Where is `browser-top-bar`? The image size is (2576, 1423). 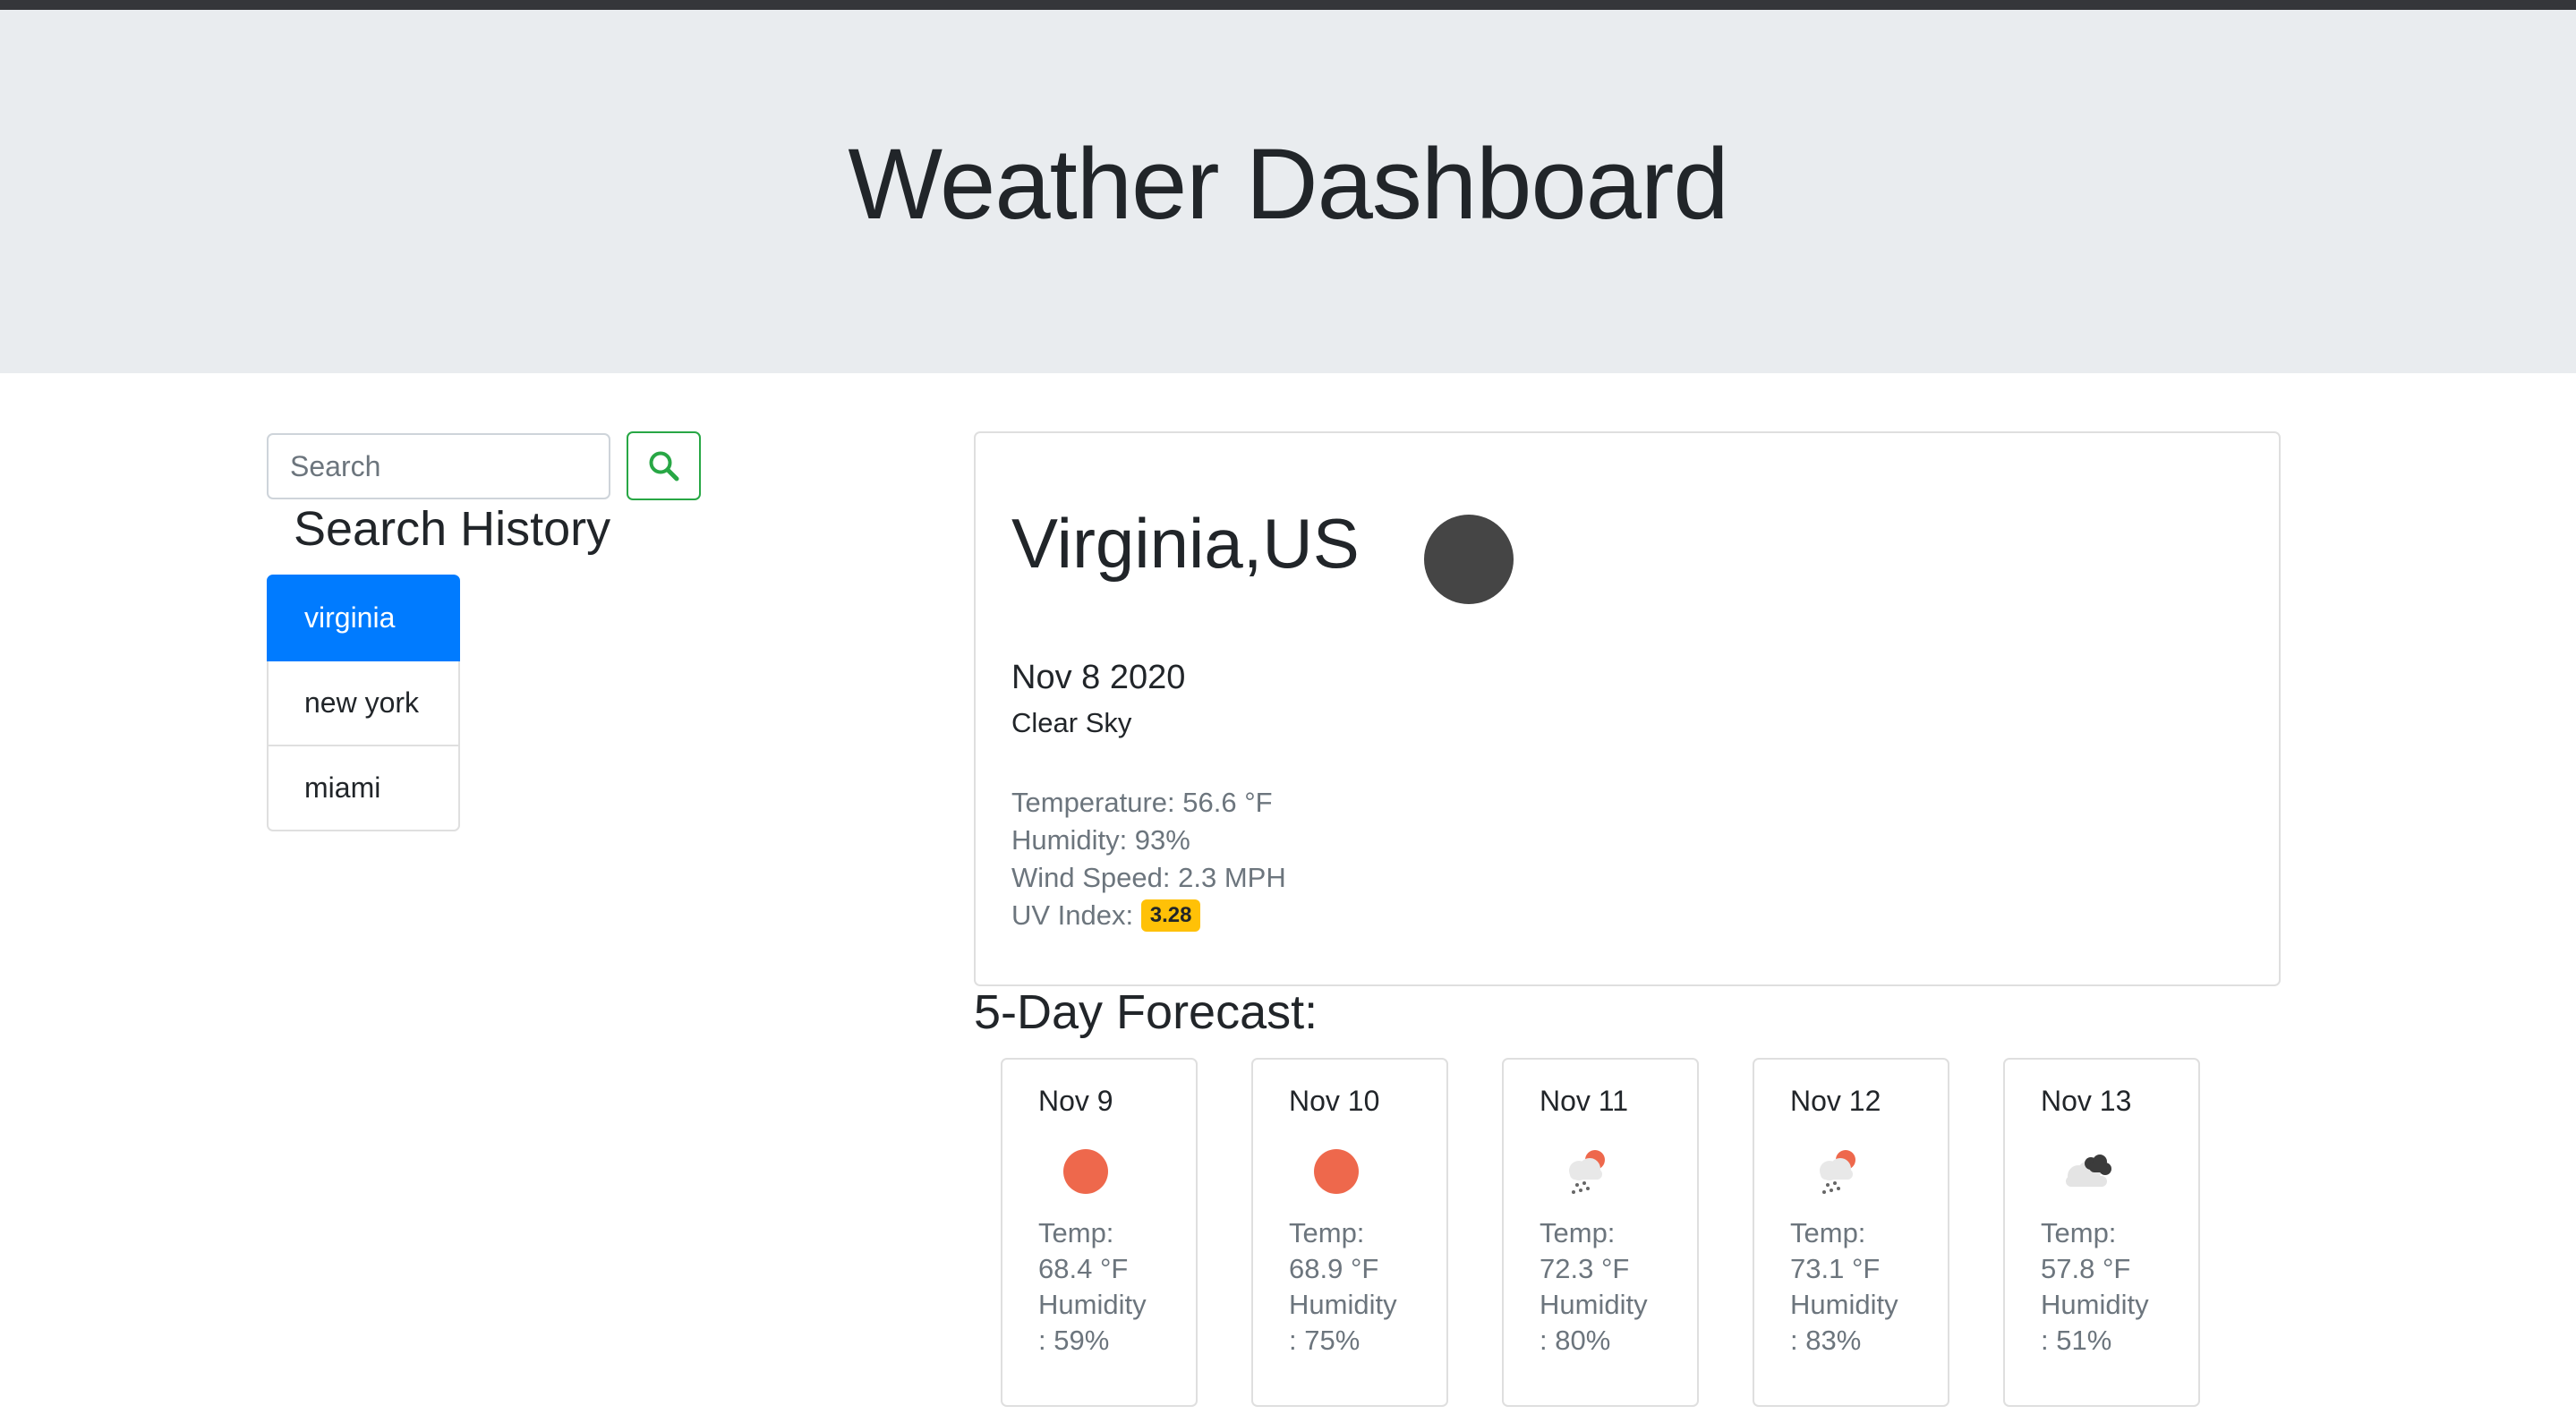 browser-top-bar is located at coordinates (1288, 5).